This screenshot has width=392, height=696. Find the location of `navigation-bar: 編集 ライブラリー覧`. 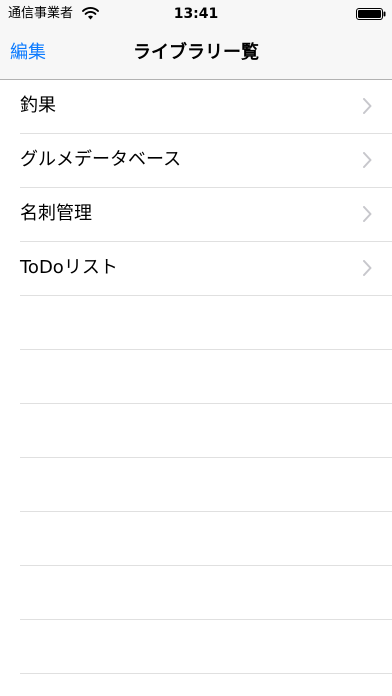

navigation-bar: 編集 ライブラリー覧 is located at coordinates (196, 54).